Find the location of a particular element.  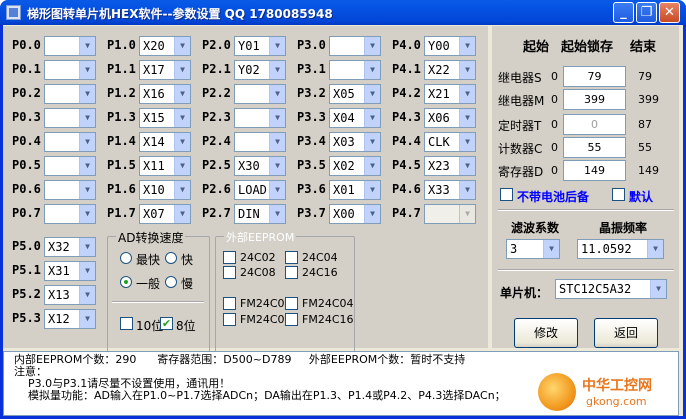

port-select: X07 ▼ is located at coordinates (165, 214).